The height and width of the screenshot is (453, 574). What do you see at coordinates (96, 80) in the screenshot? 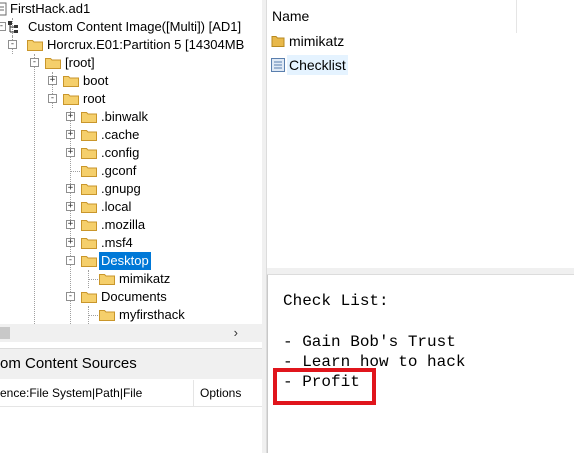
I see `tree-node-label: boot` at bounding box center [96, 80].